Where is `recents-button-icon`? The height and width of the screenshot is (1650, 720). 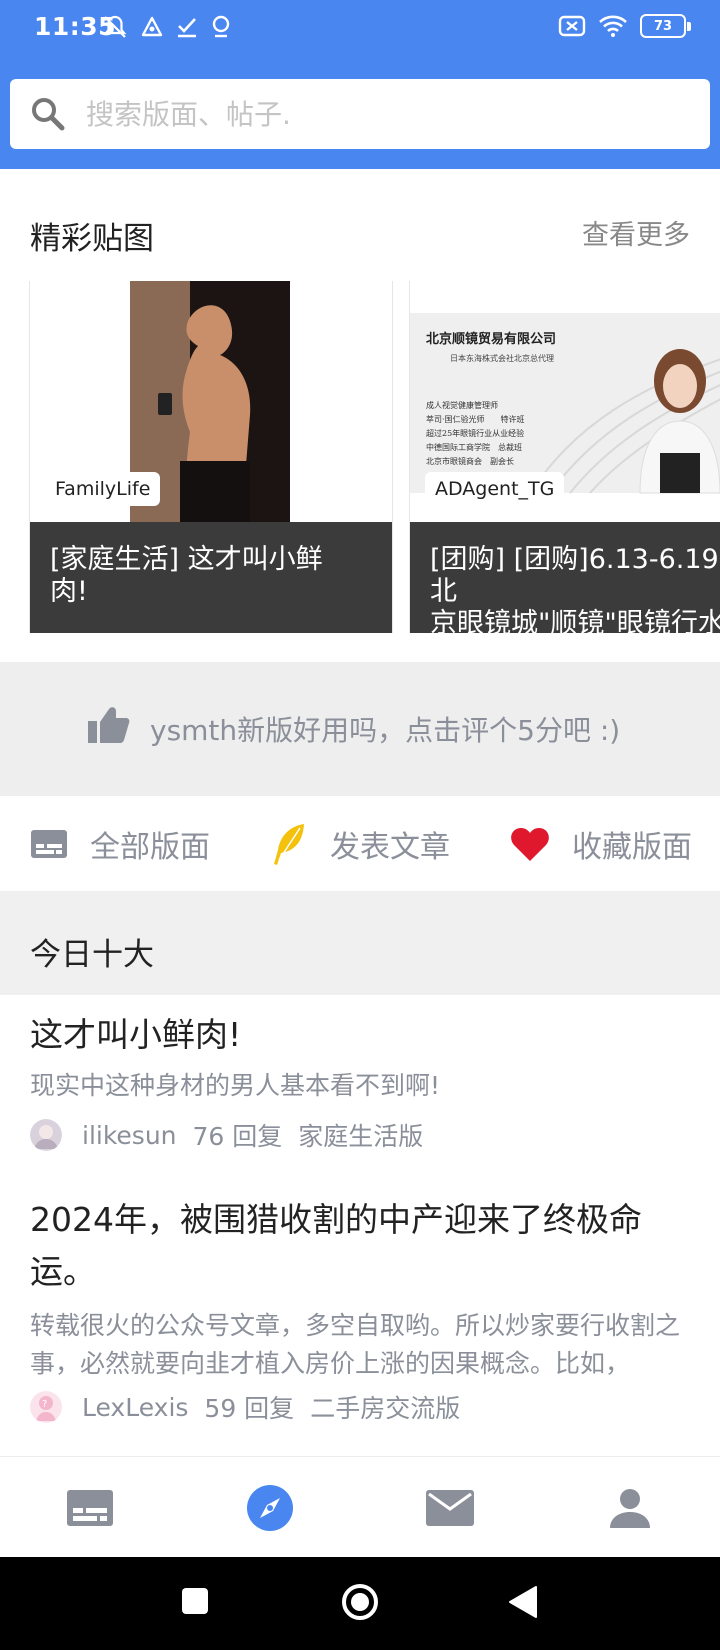
recents-button-icon is located at coordinates (195, 1601).